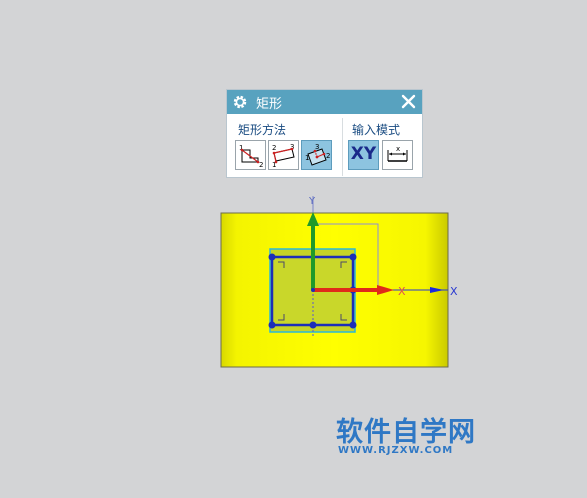 Image resolution: width=587 pixels, height=498 pixels. I want to click on origin-point, so click(313, 290).